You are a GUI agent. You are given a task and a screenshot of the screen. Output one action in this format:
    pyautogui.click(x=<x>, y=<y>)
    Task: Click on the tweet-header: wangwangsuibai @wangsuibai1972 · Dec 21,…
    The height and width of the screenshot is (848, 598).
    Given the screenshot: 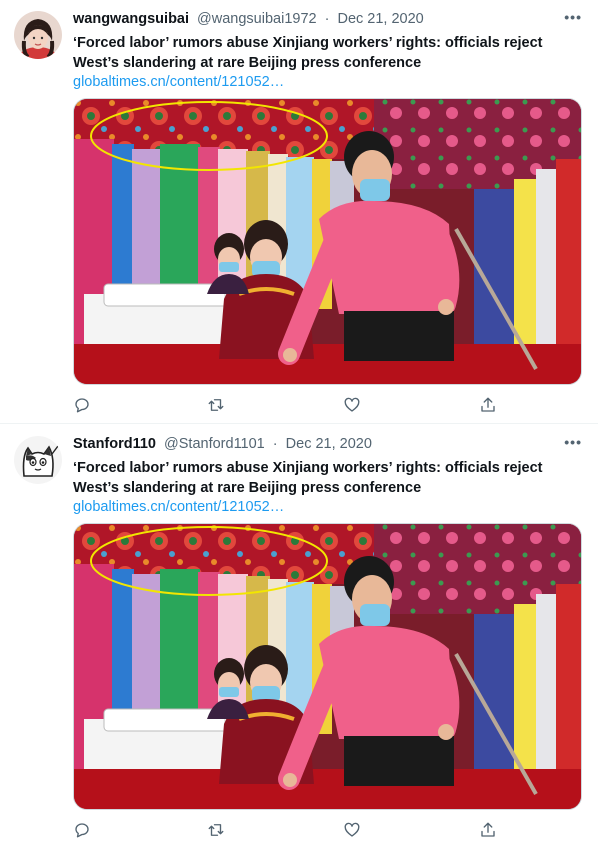 What is the action you would take?
    pyautogui.click(x=329, y=20)
    